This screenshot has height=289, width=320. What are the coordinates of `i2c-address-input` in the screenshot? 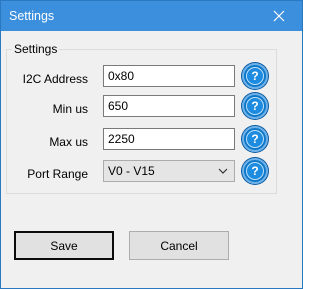 It's located at (169, 76).